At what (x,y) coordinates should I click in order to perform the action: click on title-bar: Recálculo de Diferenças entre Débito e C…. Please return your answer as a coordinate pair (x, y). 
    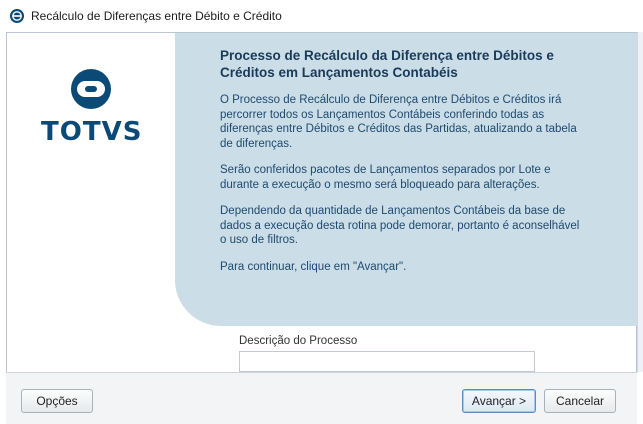
    Looking at the image, I should click on (321, 16).